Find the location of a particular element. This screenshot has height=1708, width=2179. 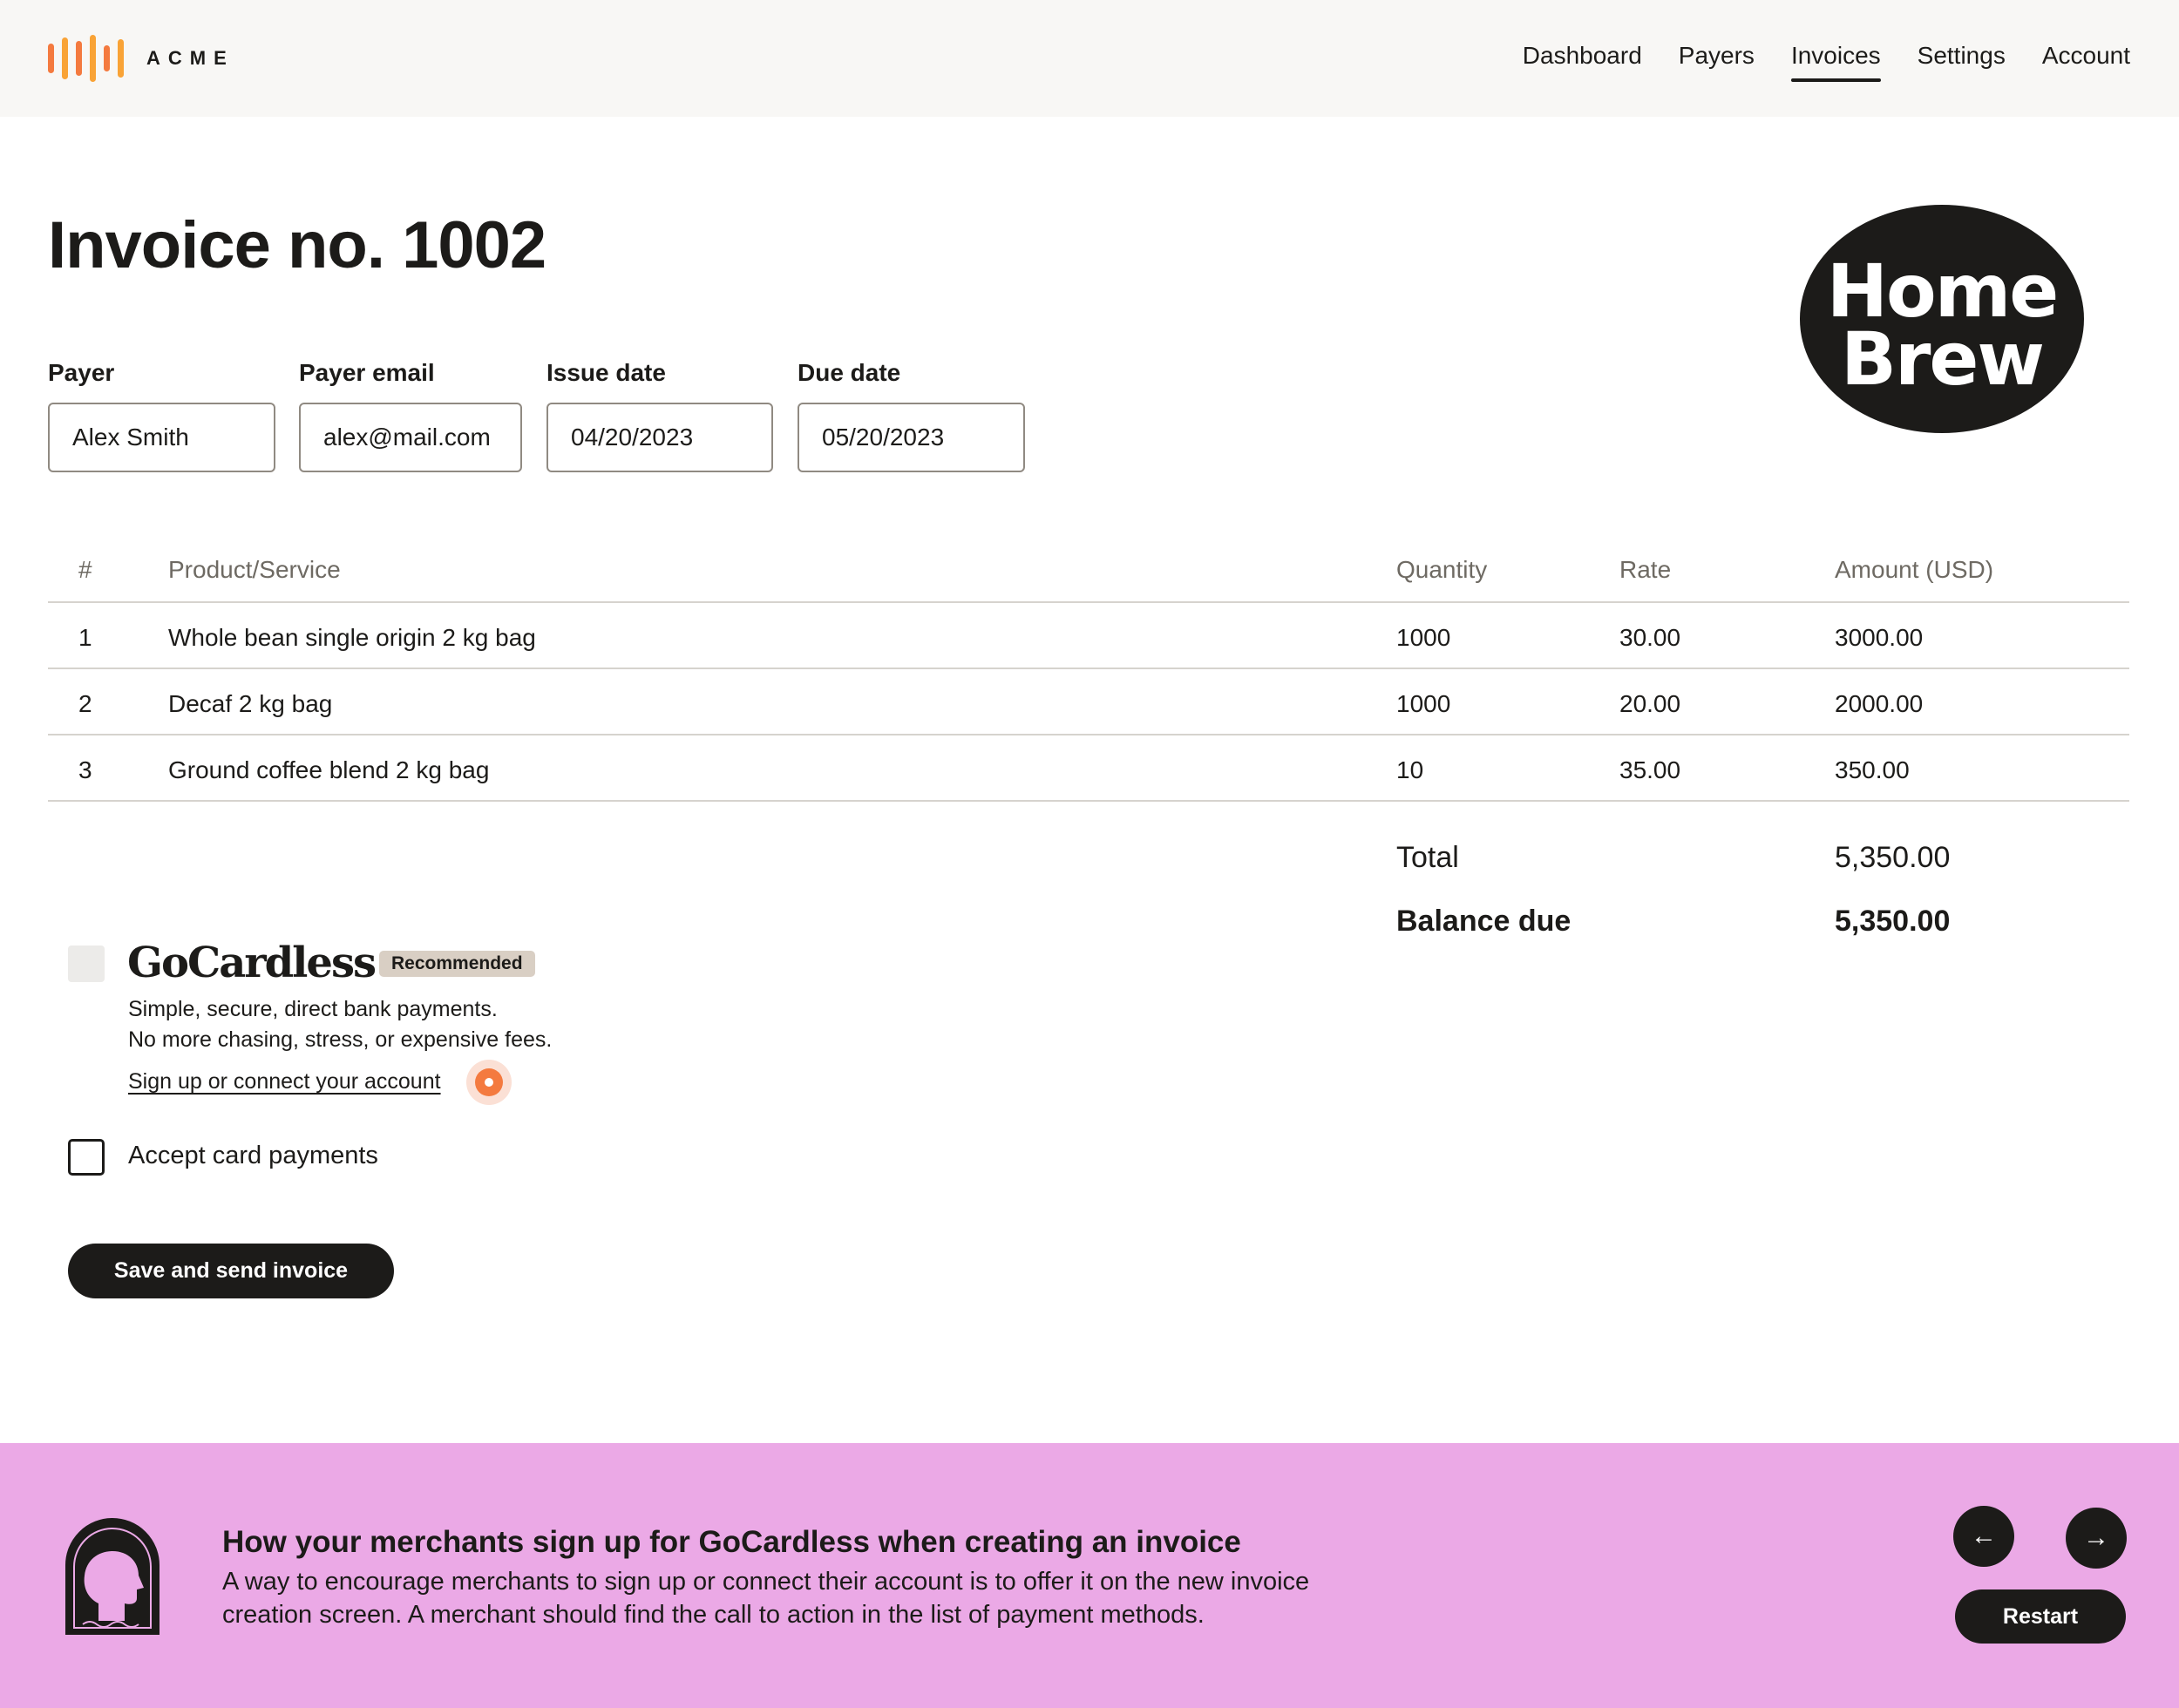

issue-date-input is located at coordinates (659, 437).